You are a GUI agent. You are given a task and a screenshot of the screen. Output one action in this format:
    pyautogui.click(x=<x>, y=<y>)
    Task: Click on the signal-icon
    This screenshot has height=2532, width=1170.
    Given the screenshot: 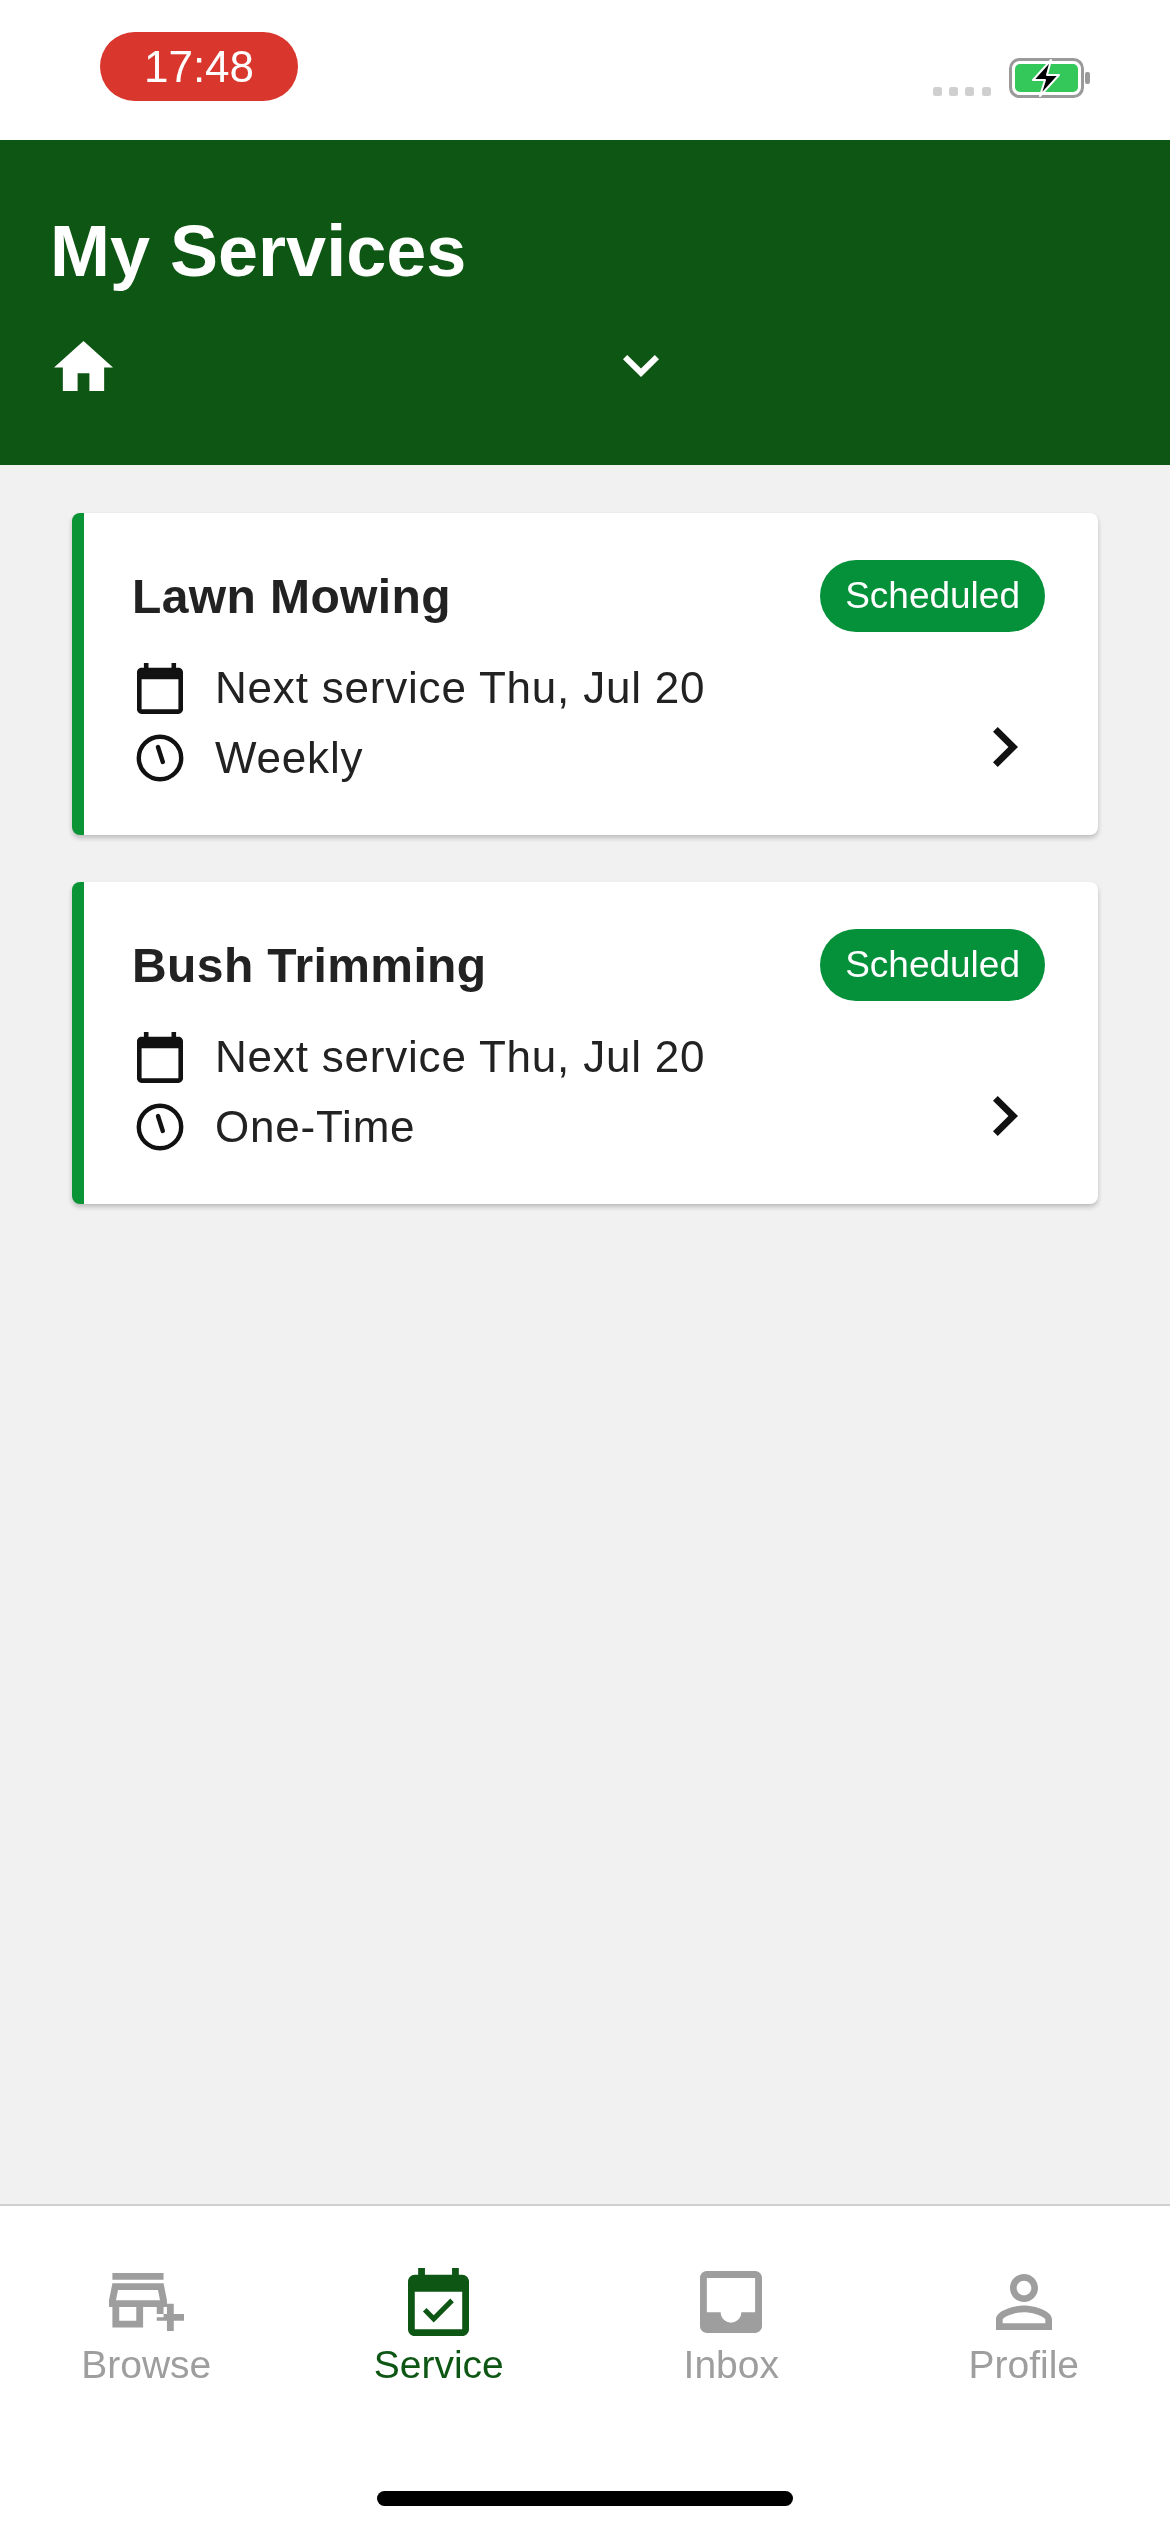 What is the action you would take?
    pyautogui.click(x=962, y=91)
    